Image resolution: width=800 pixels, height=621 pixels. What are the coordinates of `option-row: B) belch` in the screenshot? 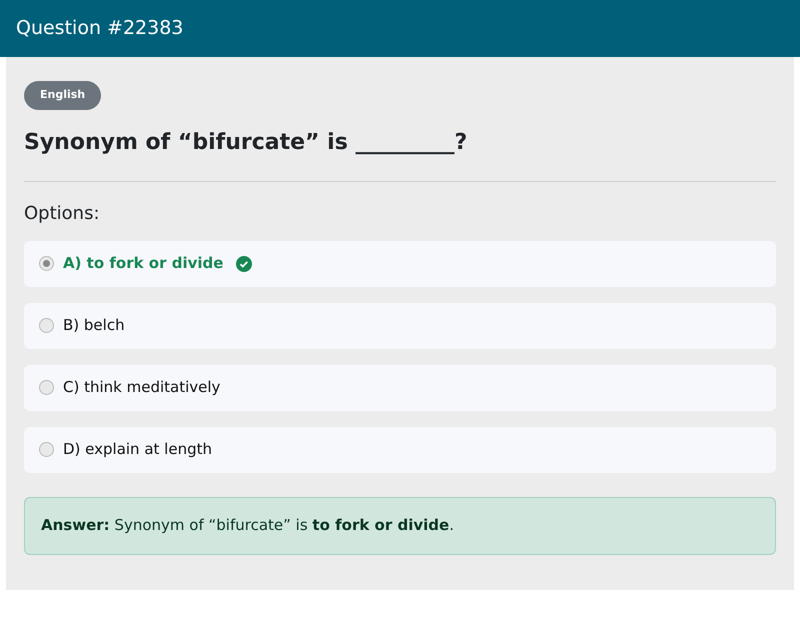 It's located at (400, 325).